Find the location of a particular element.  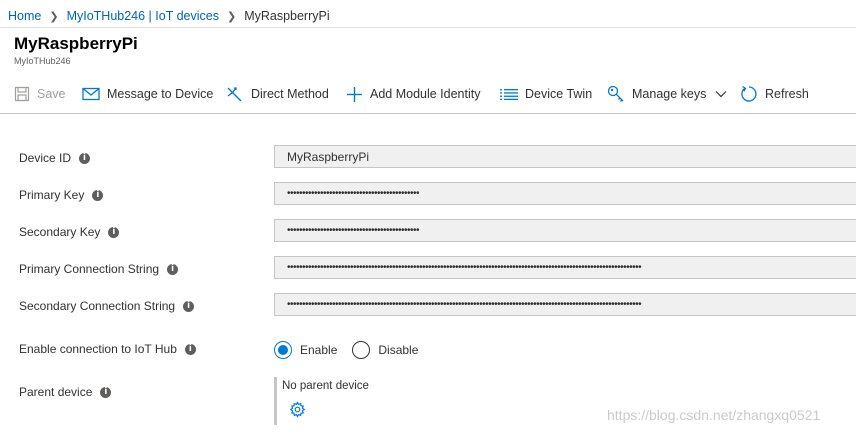

manage-keys-button: Manage keys is located at coordinates (667, 94).